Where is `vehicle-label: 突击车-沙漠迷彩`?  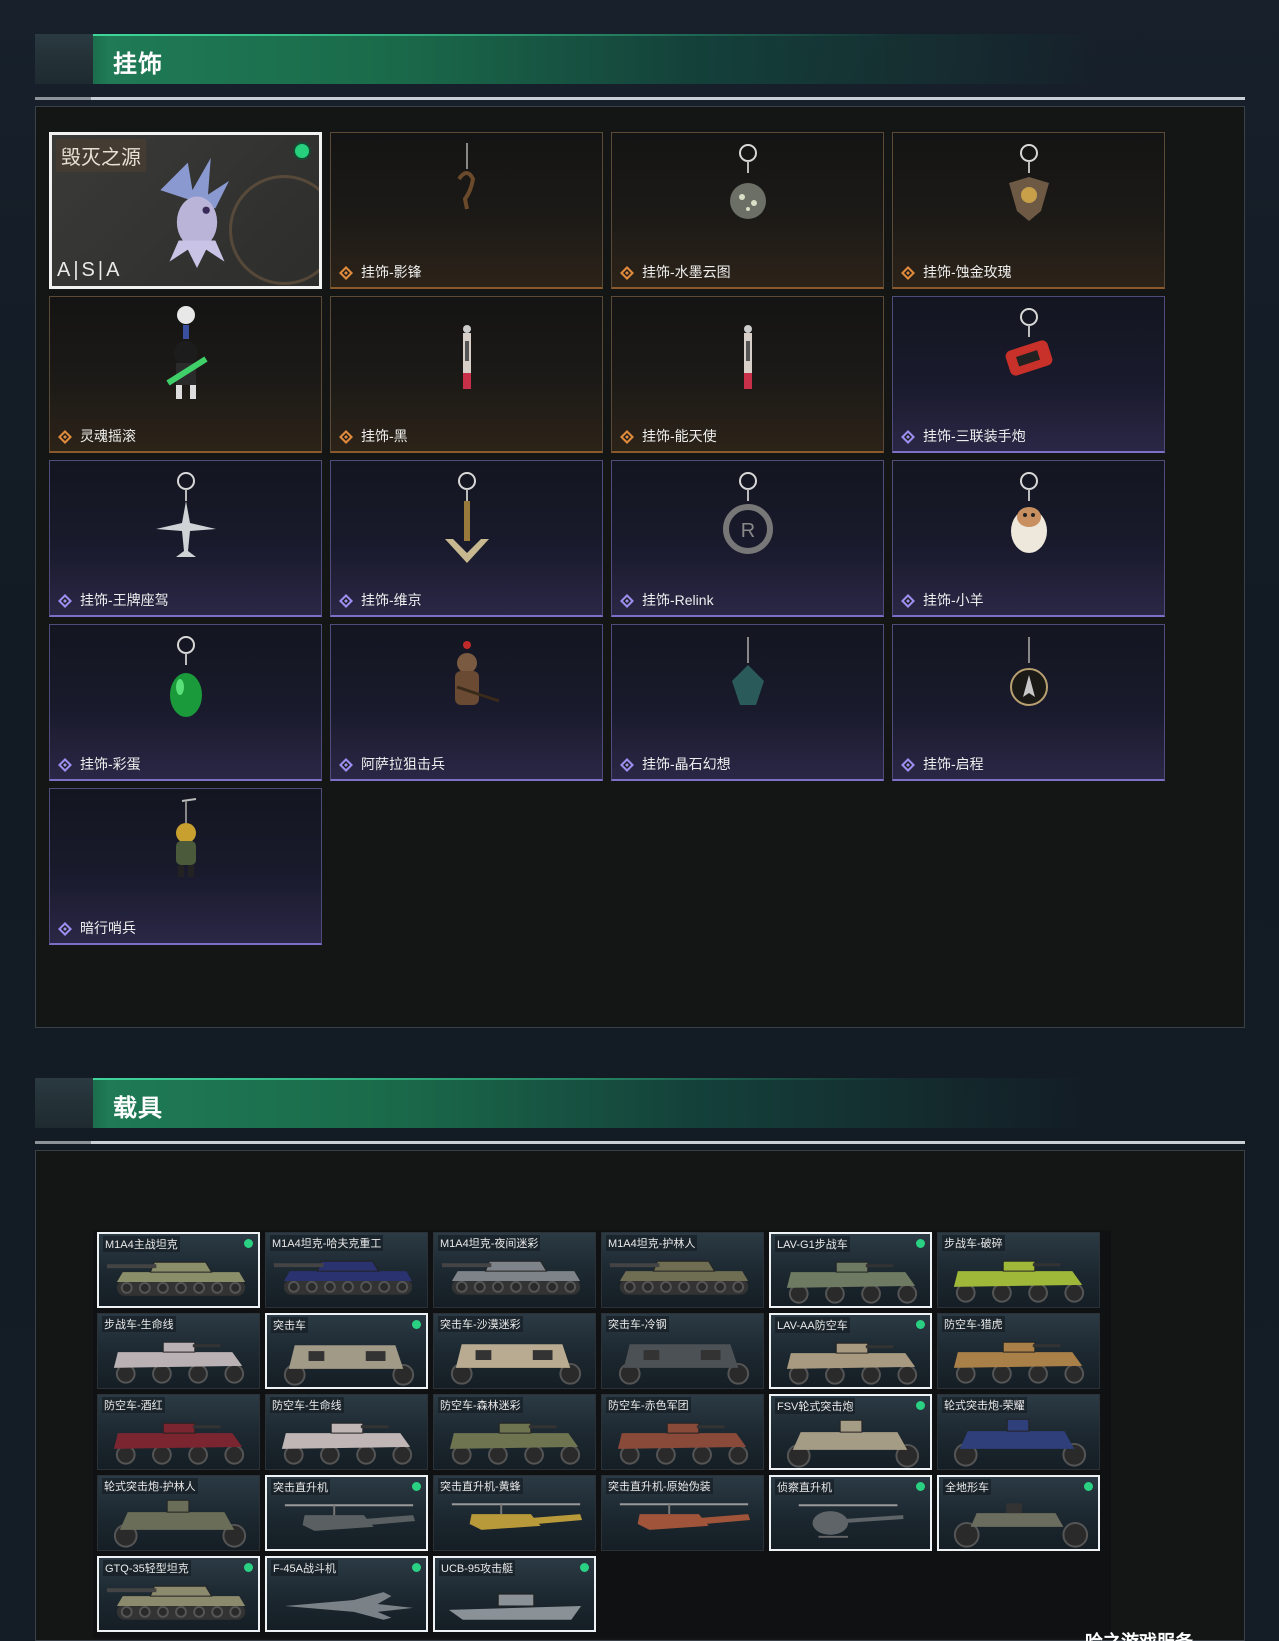 vehicle-label: 突击车-沙漠迷彩 is located at coordinates (480, 1324).